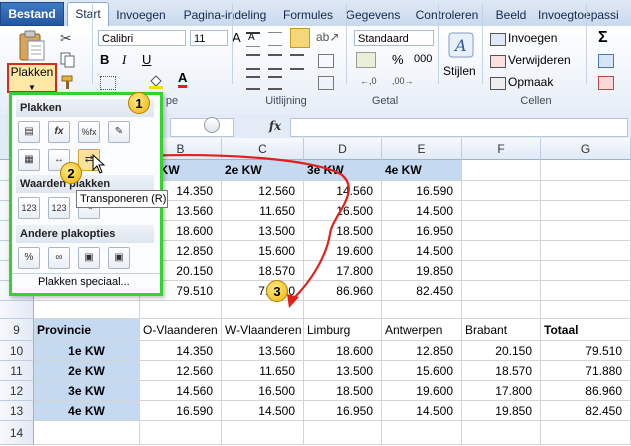  Describe the element at coordinates (85, 234) in the screenshot. I see `section-other-heading: Andere plakopties` at that location.